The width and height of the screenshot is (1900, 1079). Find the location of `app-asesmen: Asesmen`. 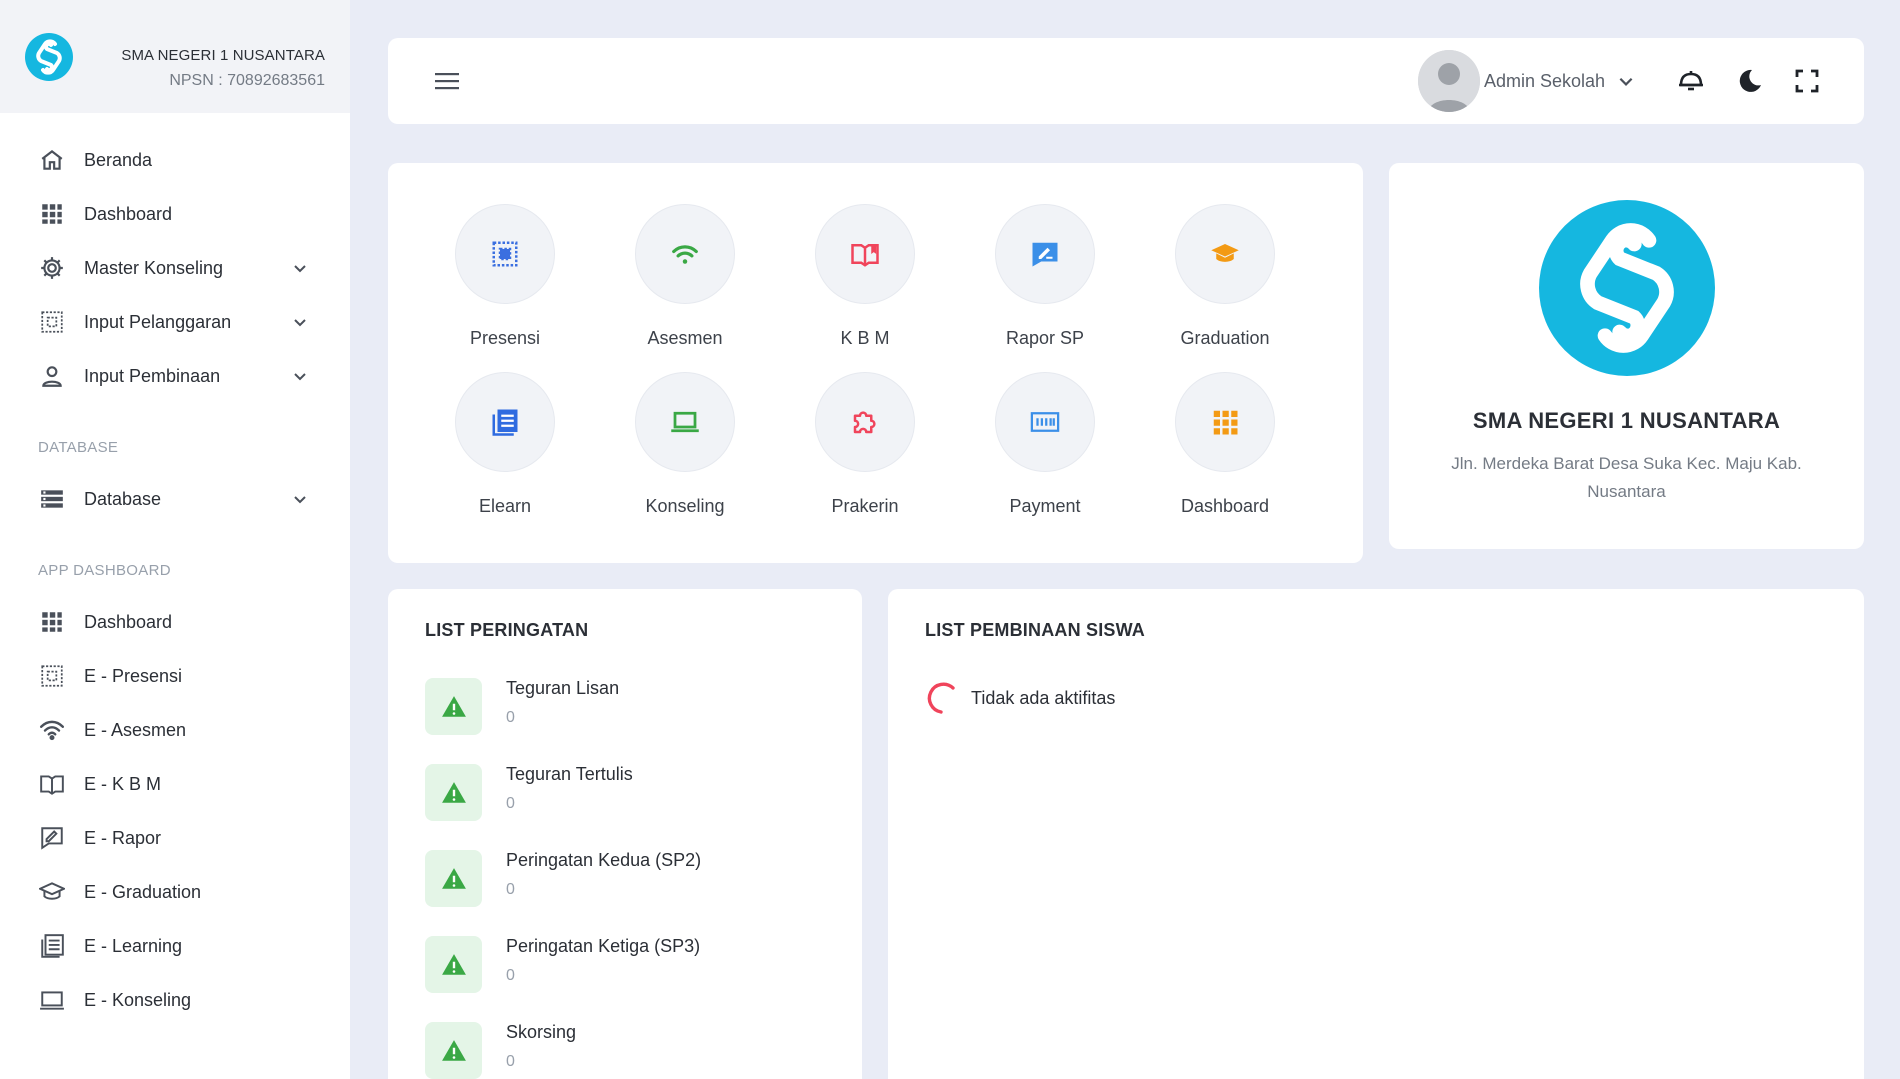

app-asesmen: Asesmen is located at coordinates (685, 276).